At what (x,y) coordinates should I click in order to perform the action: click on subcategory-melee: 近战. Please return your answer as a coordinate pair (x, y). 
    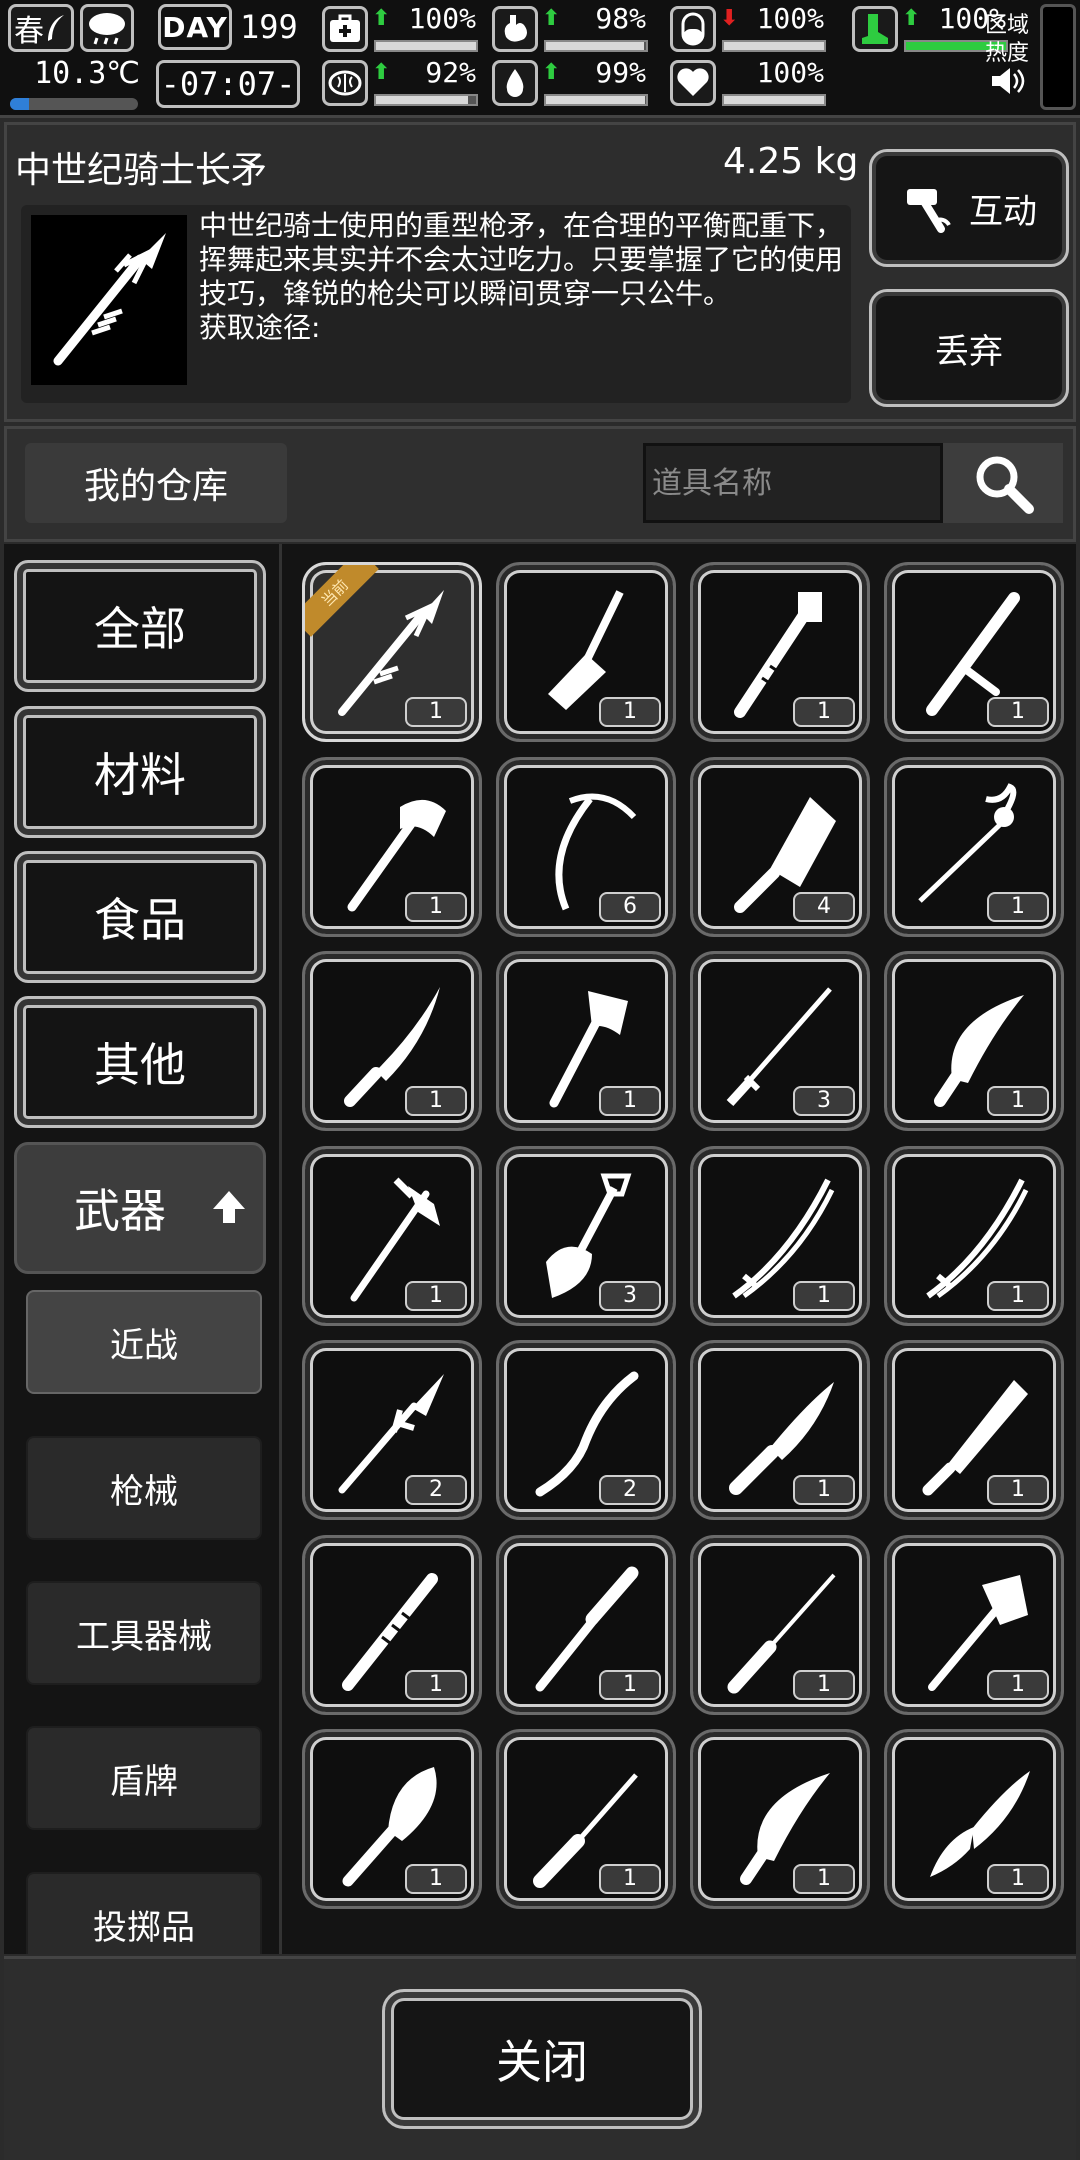
    Looking at the image, I should click on (144, 1342).